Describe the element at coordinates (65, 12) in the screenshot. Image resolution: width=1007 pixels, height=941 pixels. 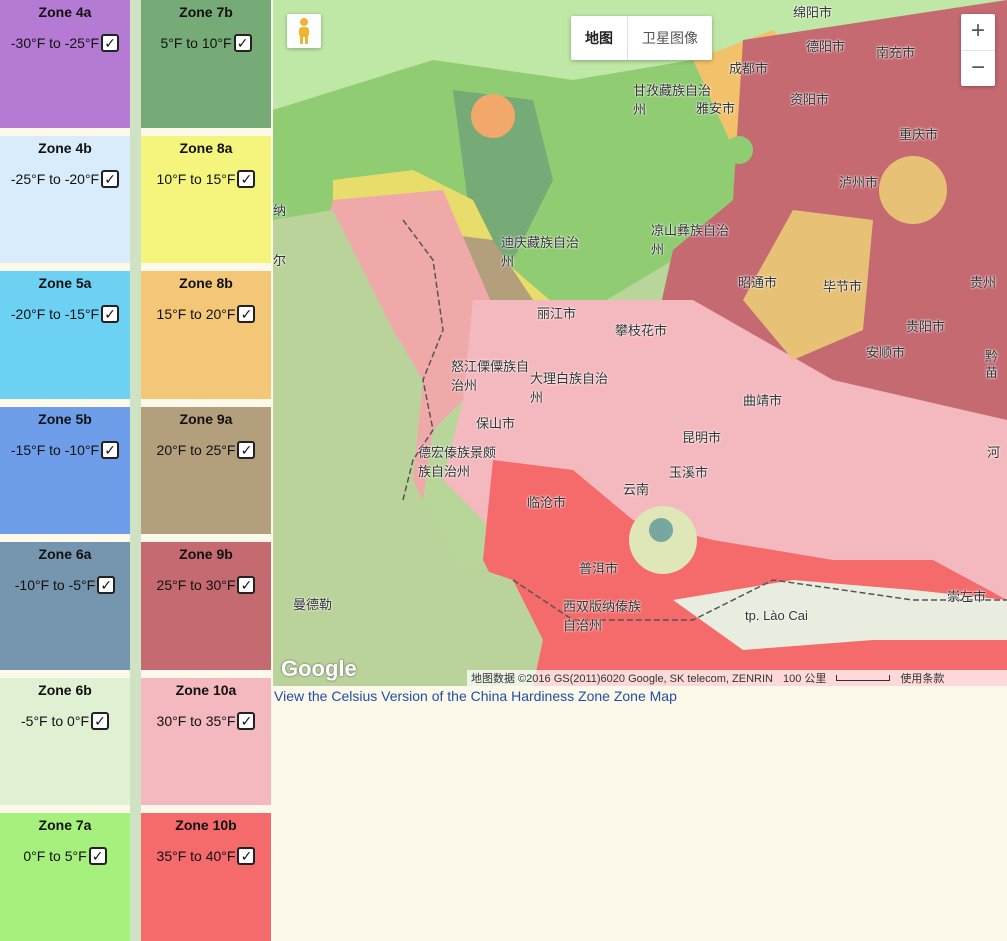
I see `zone-name: Zone 4a` at that location.